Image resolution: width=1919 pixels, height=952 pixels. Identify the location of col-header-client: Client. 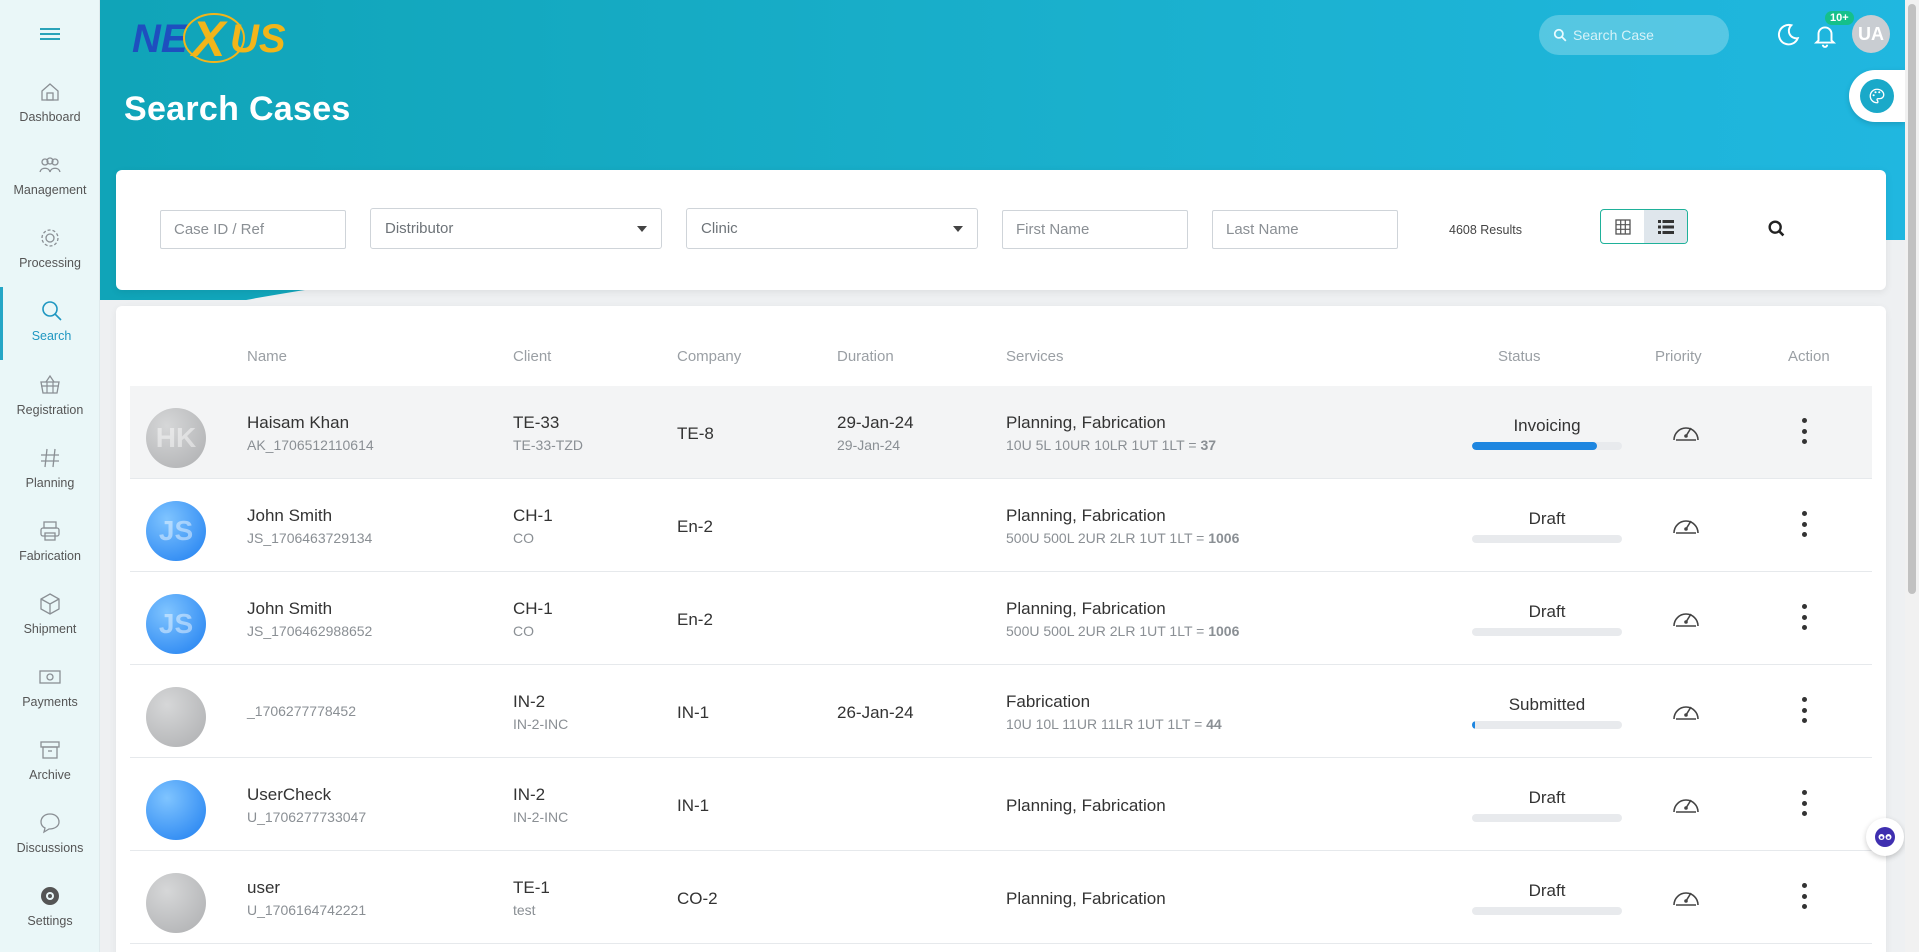
(532, 356).